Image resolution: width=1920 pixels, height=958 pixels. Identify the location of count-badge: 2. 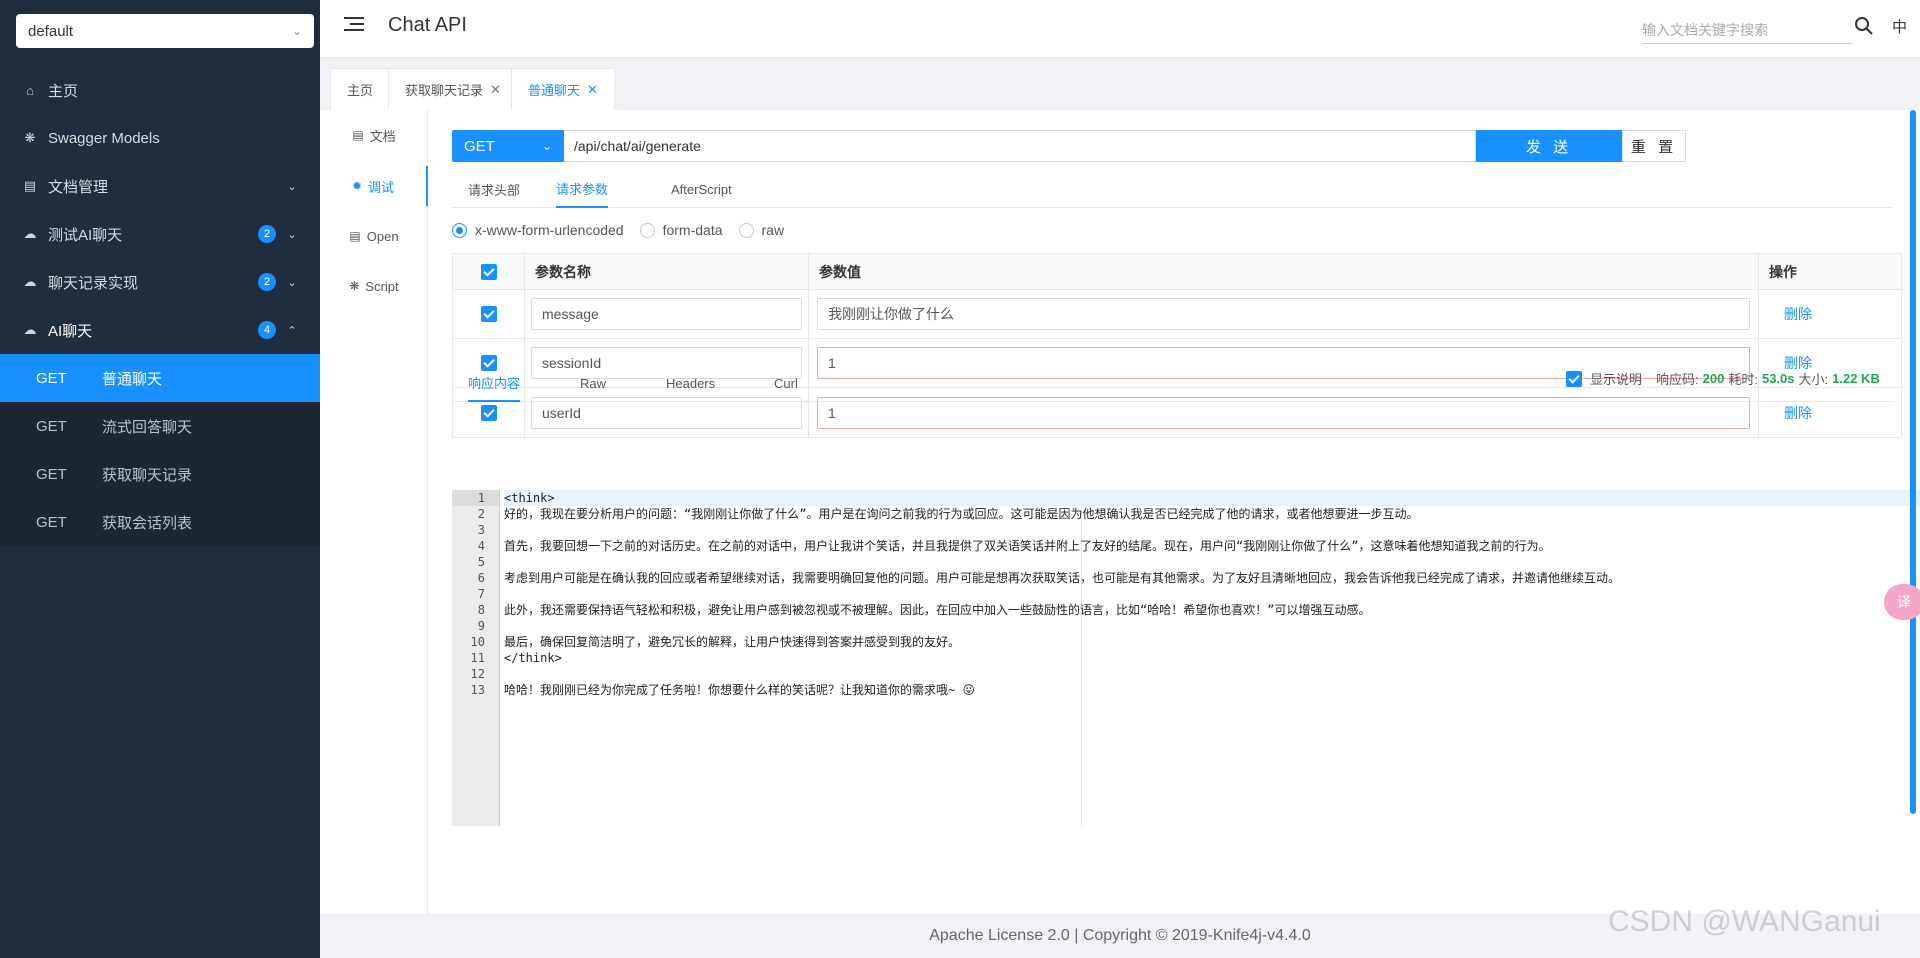
(267, 234).